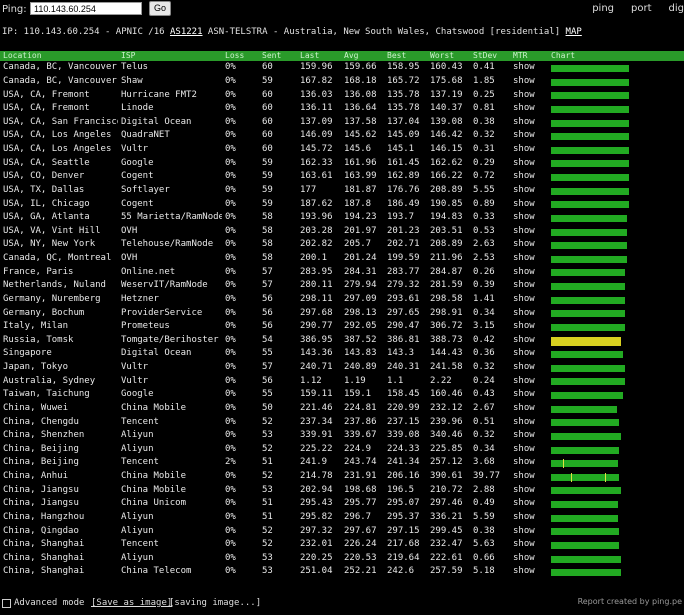 The width and height of the screenshot is (684, 615). I want to click on column-header-chart: Chart, so click(616, 56).